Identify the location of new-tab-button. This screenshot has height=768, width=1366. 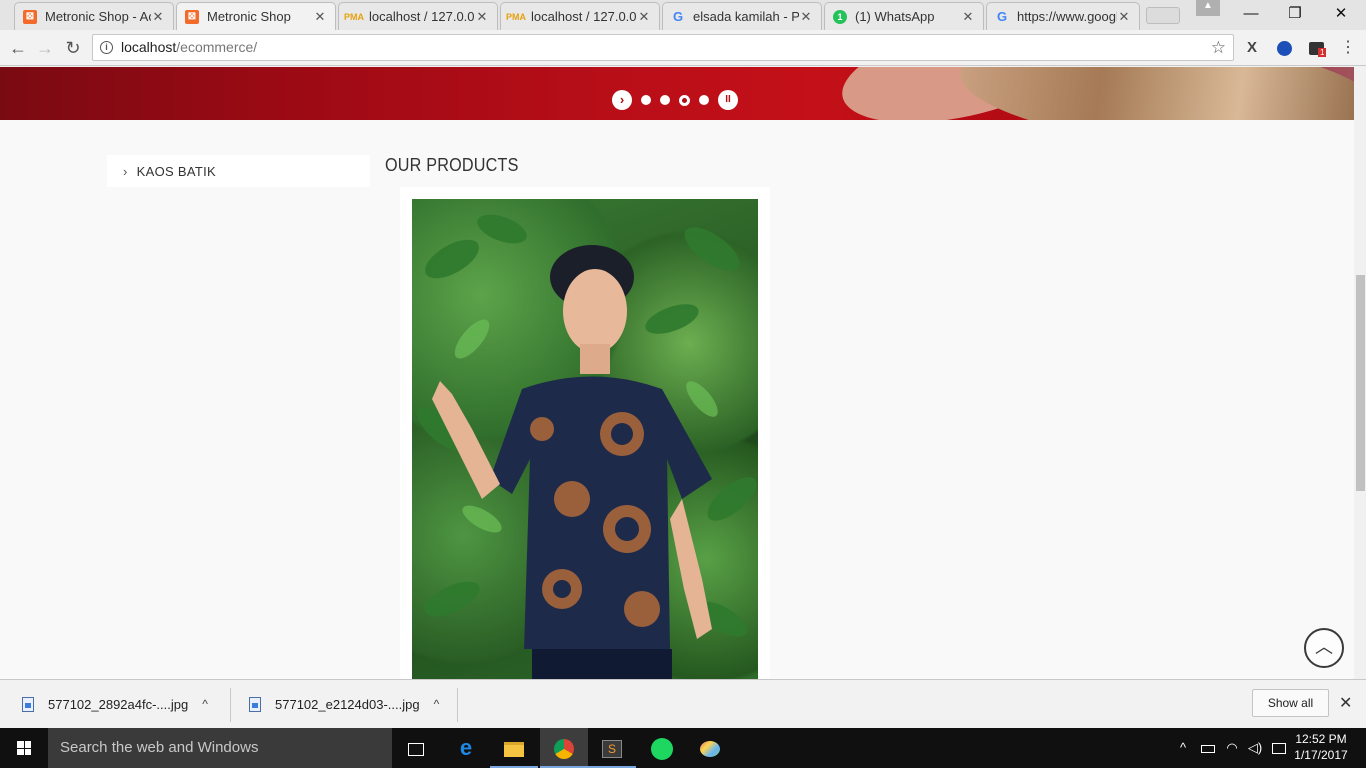
(1163, 15).